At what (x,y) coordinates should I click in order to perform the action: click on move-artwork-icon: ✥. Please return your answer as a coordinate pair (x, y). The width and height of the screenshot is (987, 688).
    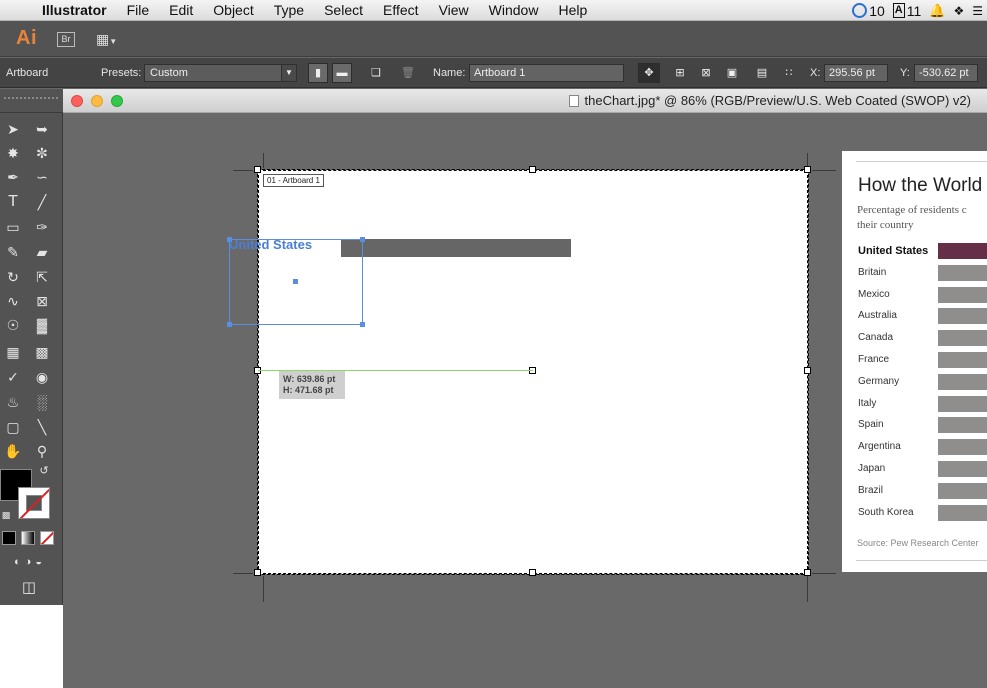
    Looking at the image, I should click on (649, 73).